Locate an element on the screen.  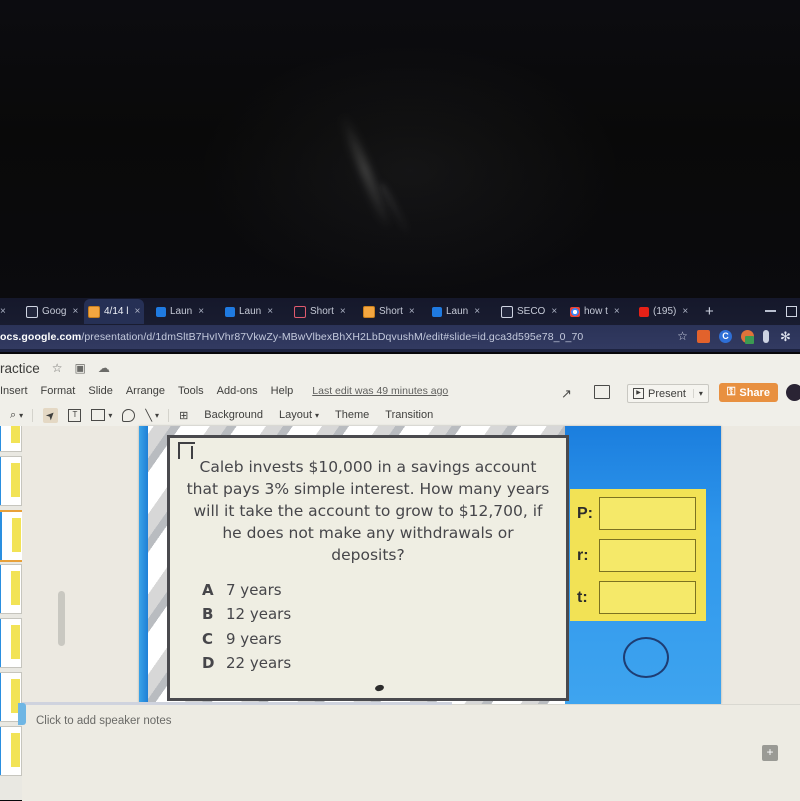
tab-short-1: Short × is located at coordinates (320, 311).